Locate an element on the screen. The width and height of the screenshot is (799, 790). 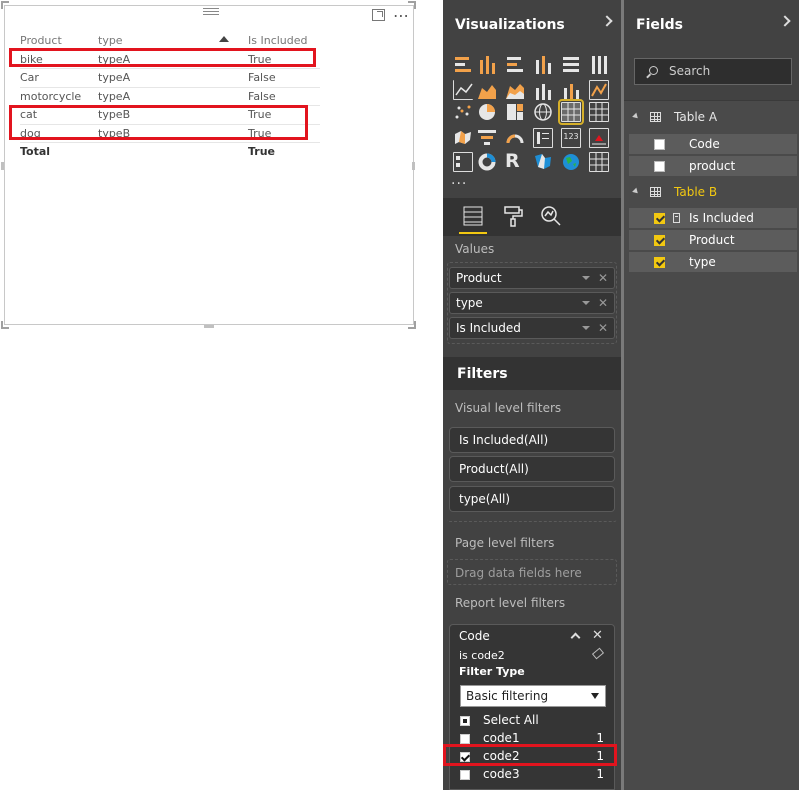
table-visual-icon is located at coordinates (571, 112).